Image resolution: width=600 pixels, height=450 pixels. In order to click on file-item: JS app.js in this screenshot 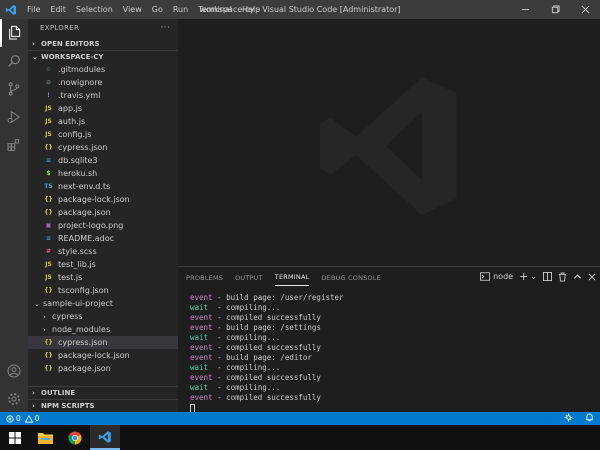, I will do `click(103, 108)`.